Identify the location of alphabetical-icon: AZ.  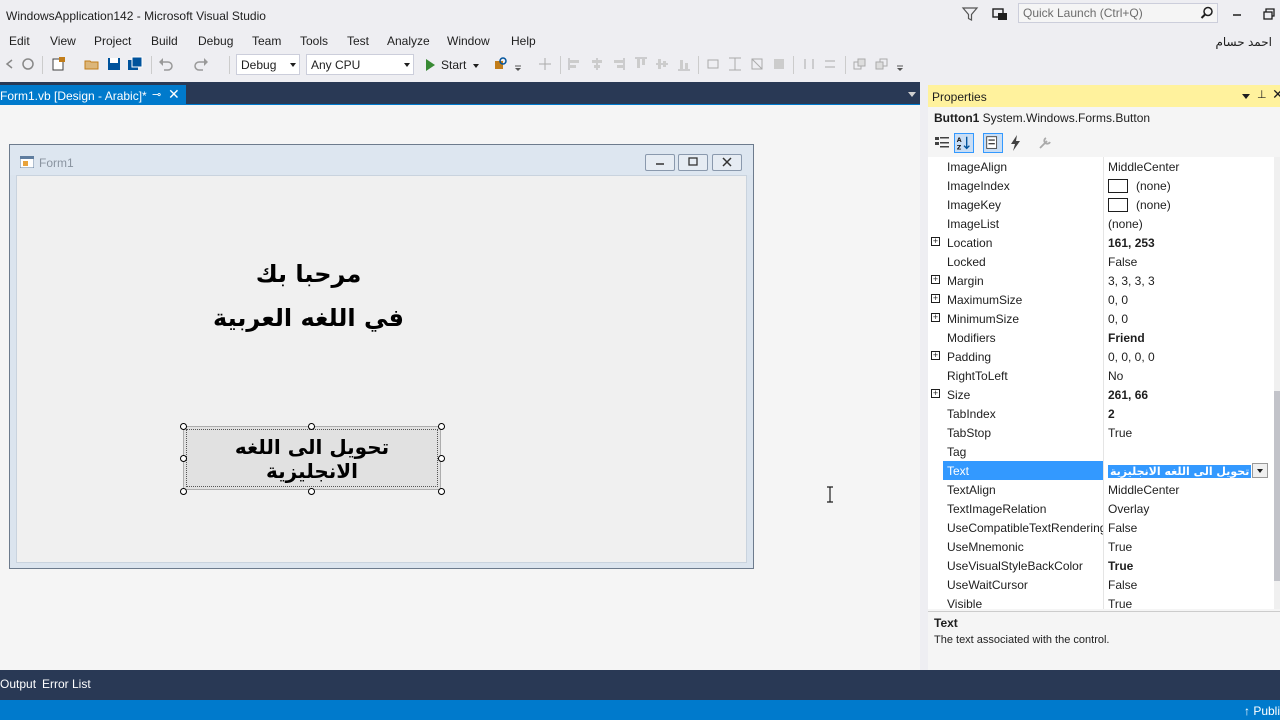
(964, 143).